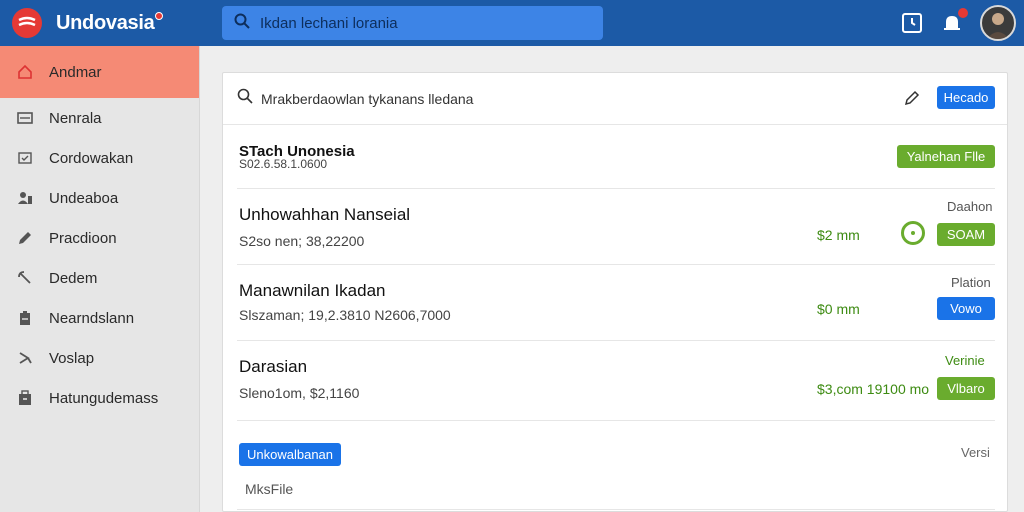 The height and width of the screenshot is (512, 1024). I want to click on sidebar-item-7: Voslap, so click(99, 358).